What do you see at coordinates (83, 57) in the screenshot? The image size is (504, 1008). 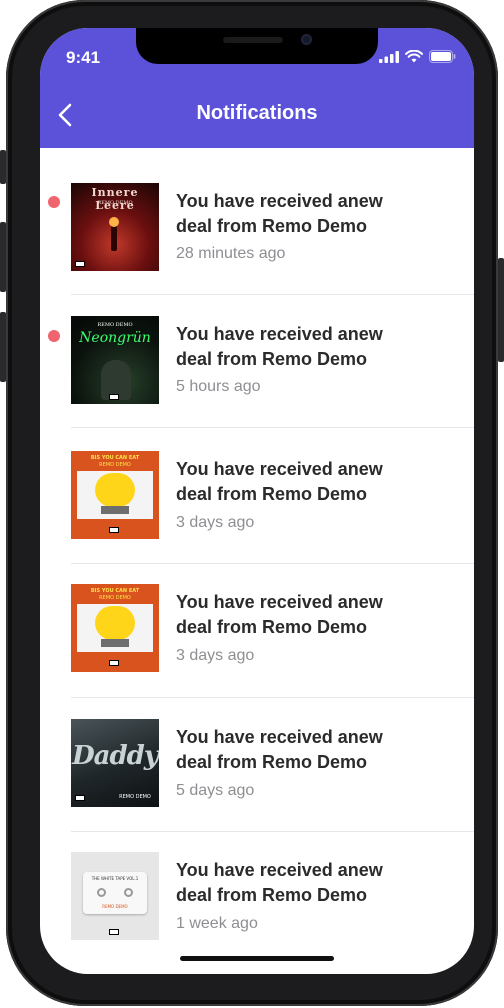 I see `status-time: 9:41` at bounding box center [83, 57].